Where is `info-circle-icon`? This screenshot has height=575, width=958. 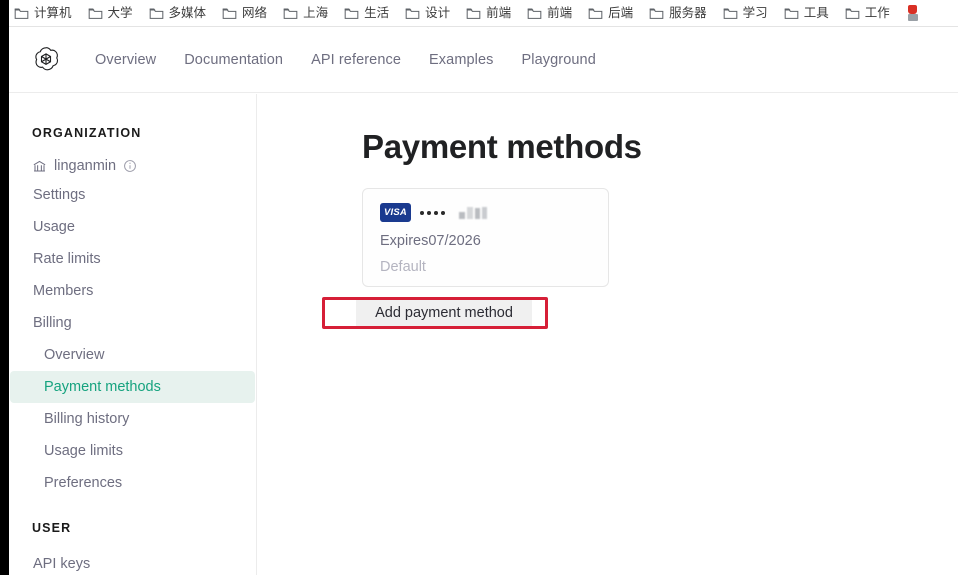 info-circle-icon is located at coordinates (130, 166).